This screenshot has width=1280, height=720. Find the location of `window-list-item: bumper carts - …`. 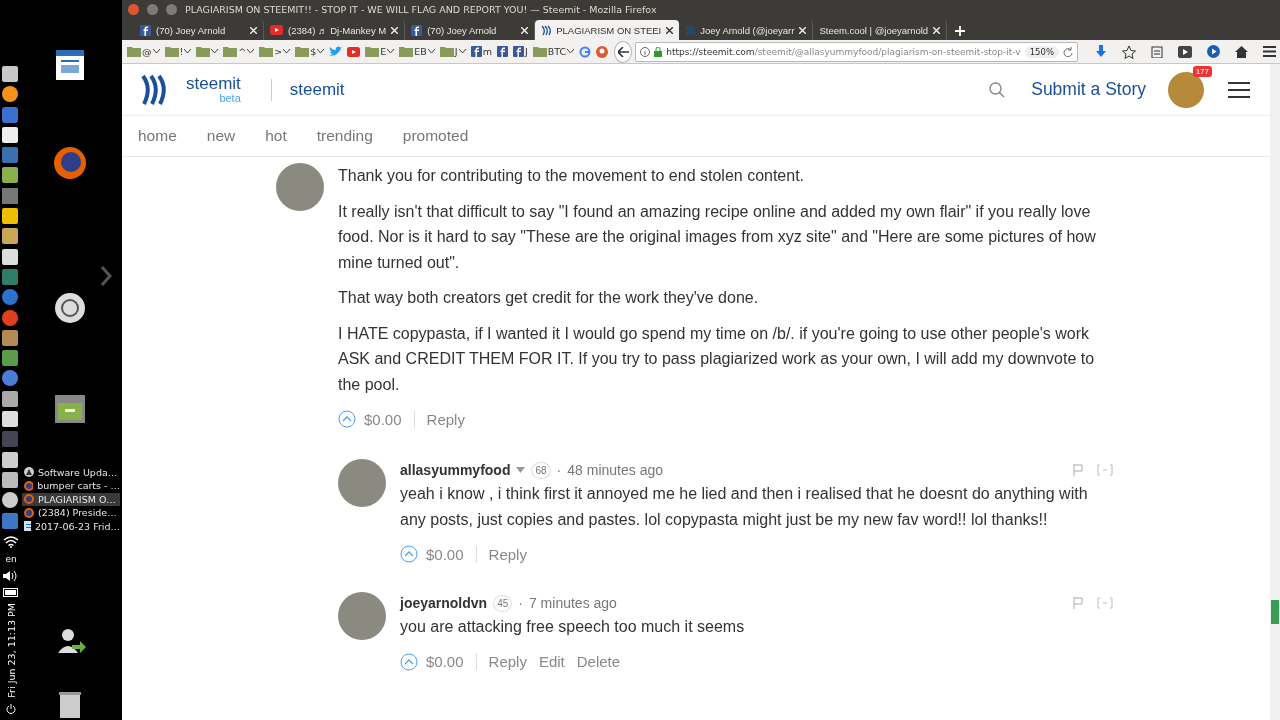

window-list-item: bumper carts - … is located at coordinates (71, 485).